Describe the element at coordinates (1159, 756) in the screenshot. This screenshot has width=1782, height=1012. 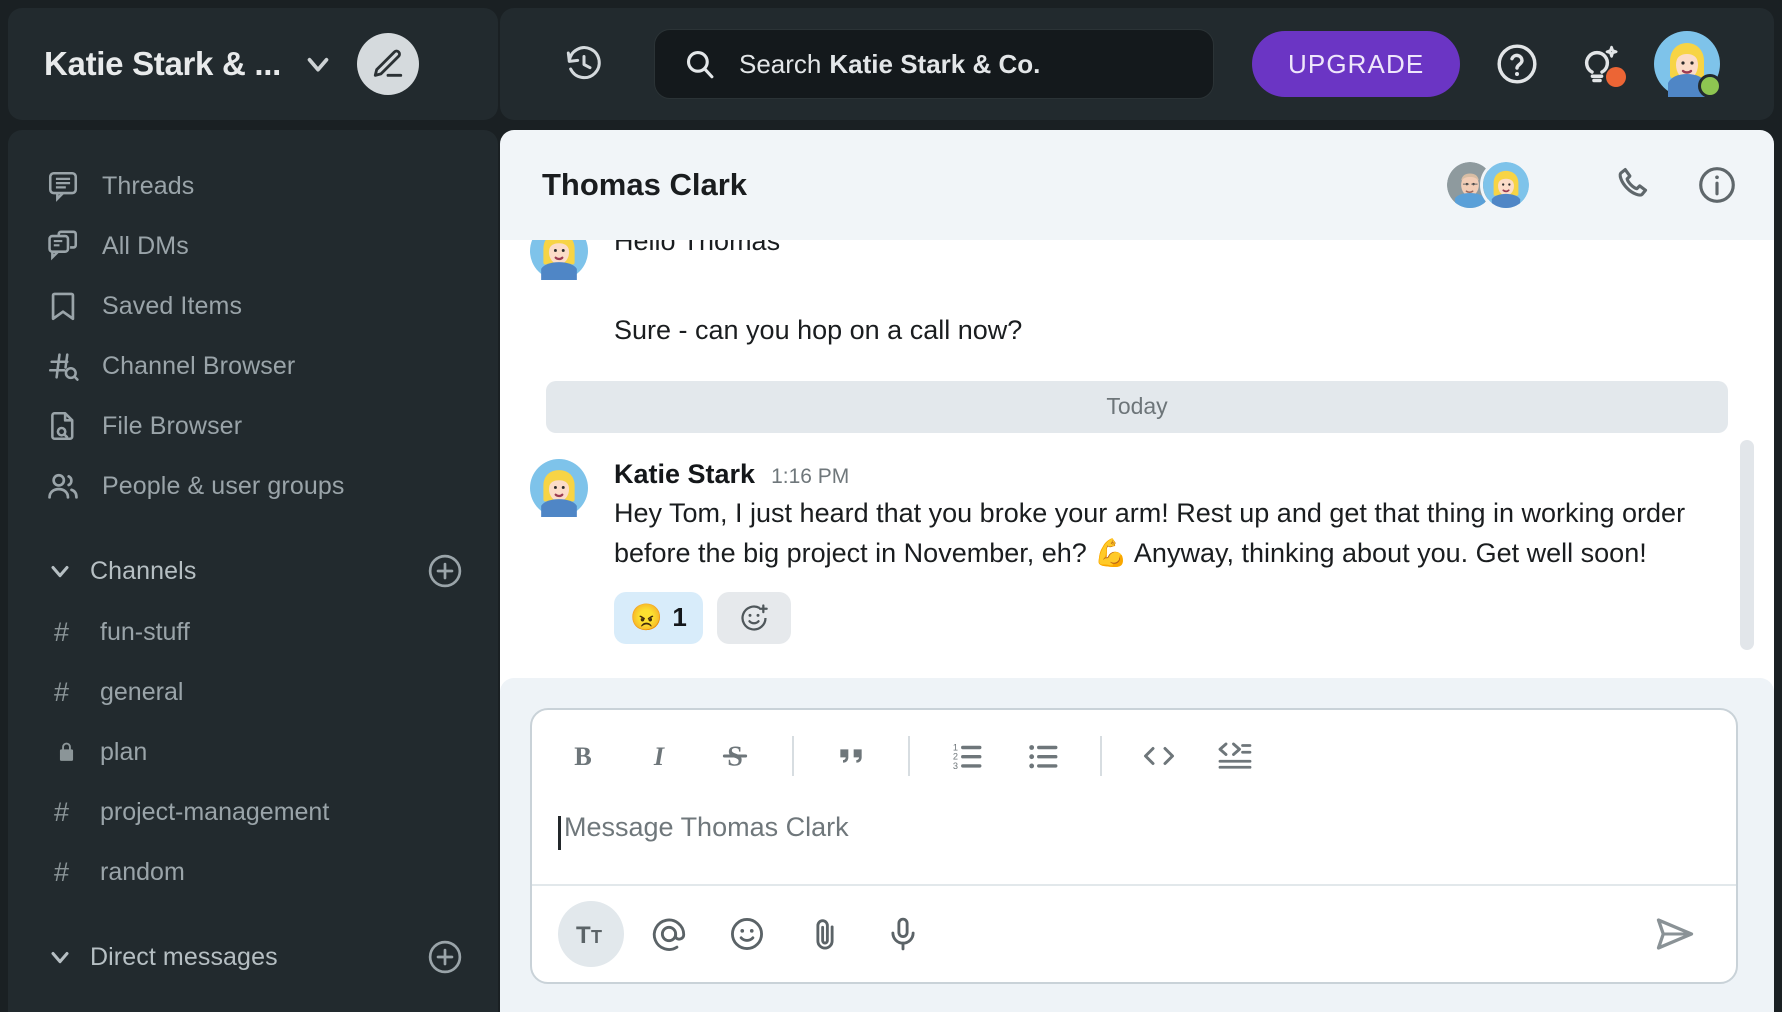
I see `code-icon` at that location.